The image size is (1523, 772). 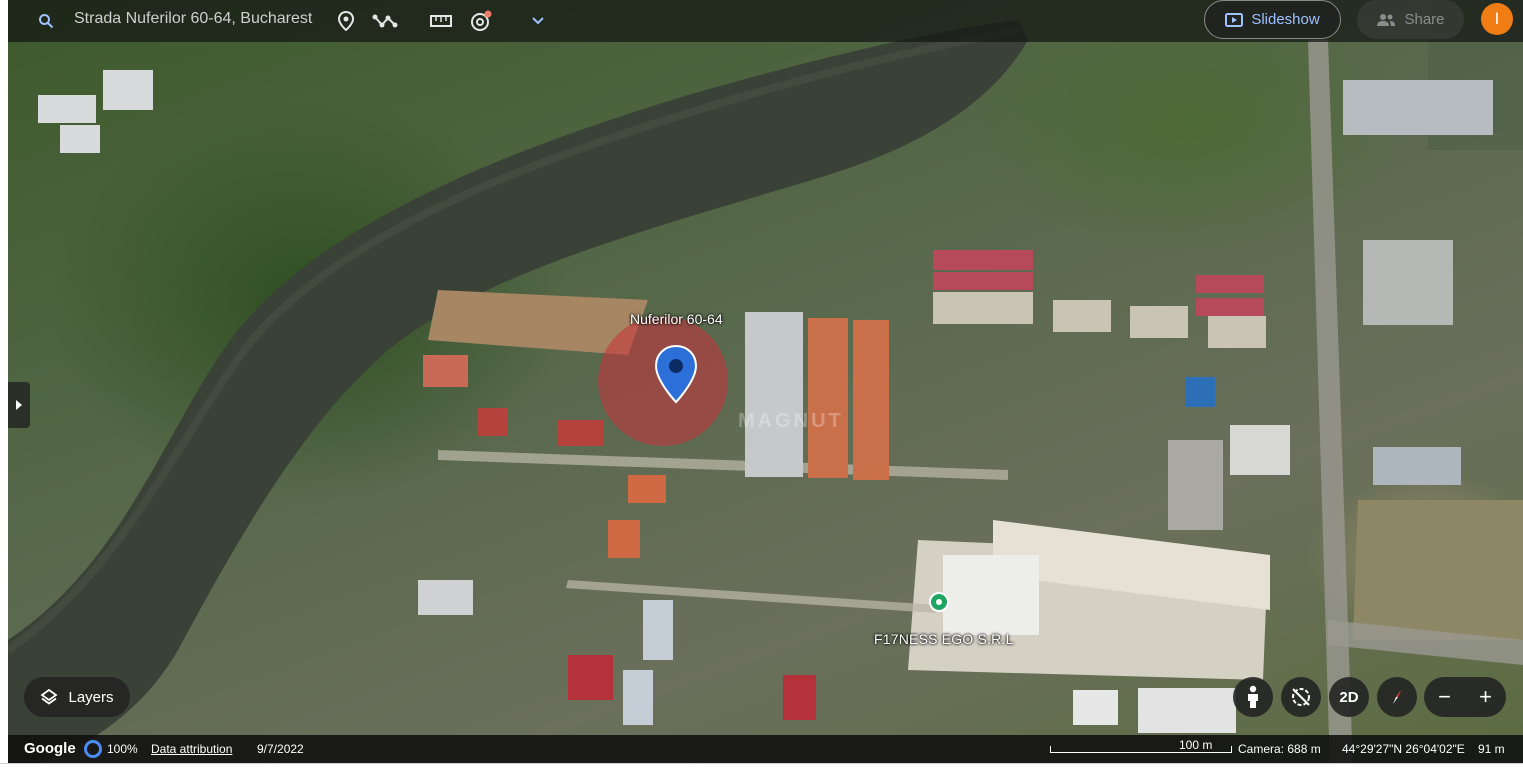 What do you see at coordinates (538, 21) in the screenshot?
I see `chevron-down-icon` at bounding box center [538, 21].